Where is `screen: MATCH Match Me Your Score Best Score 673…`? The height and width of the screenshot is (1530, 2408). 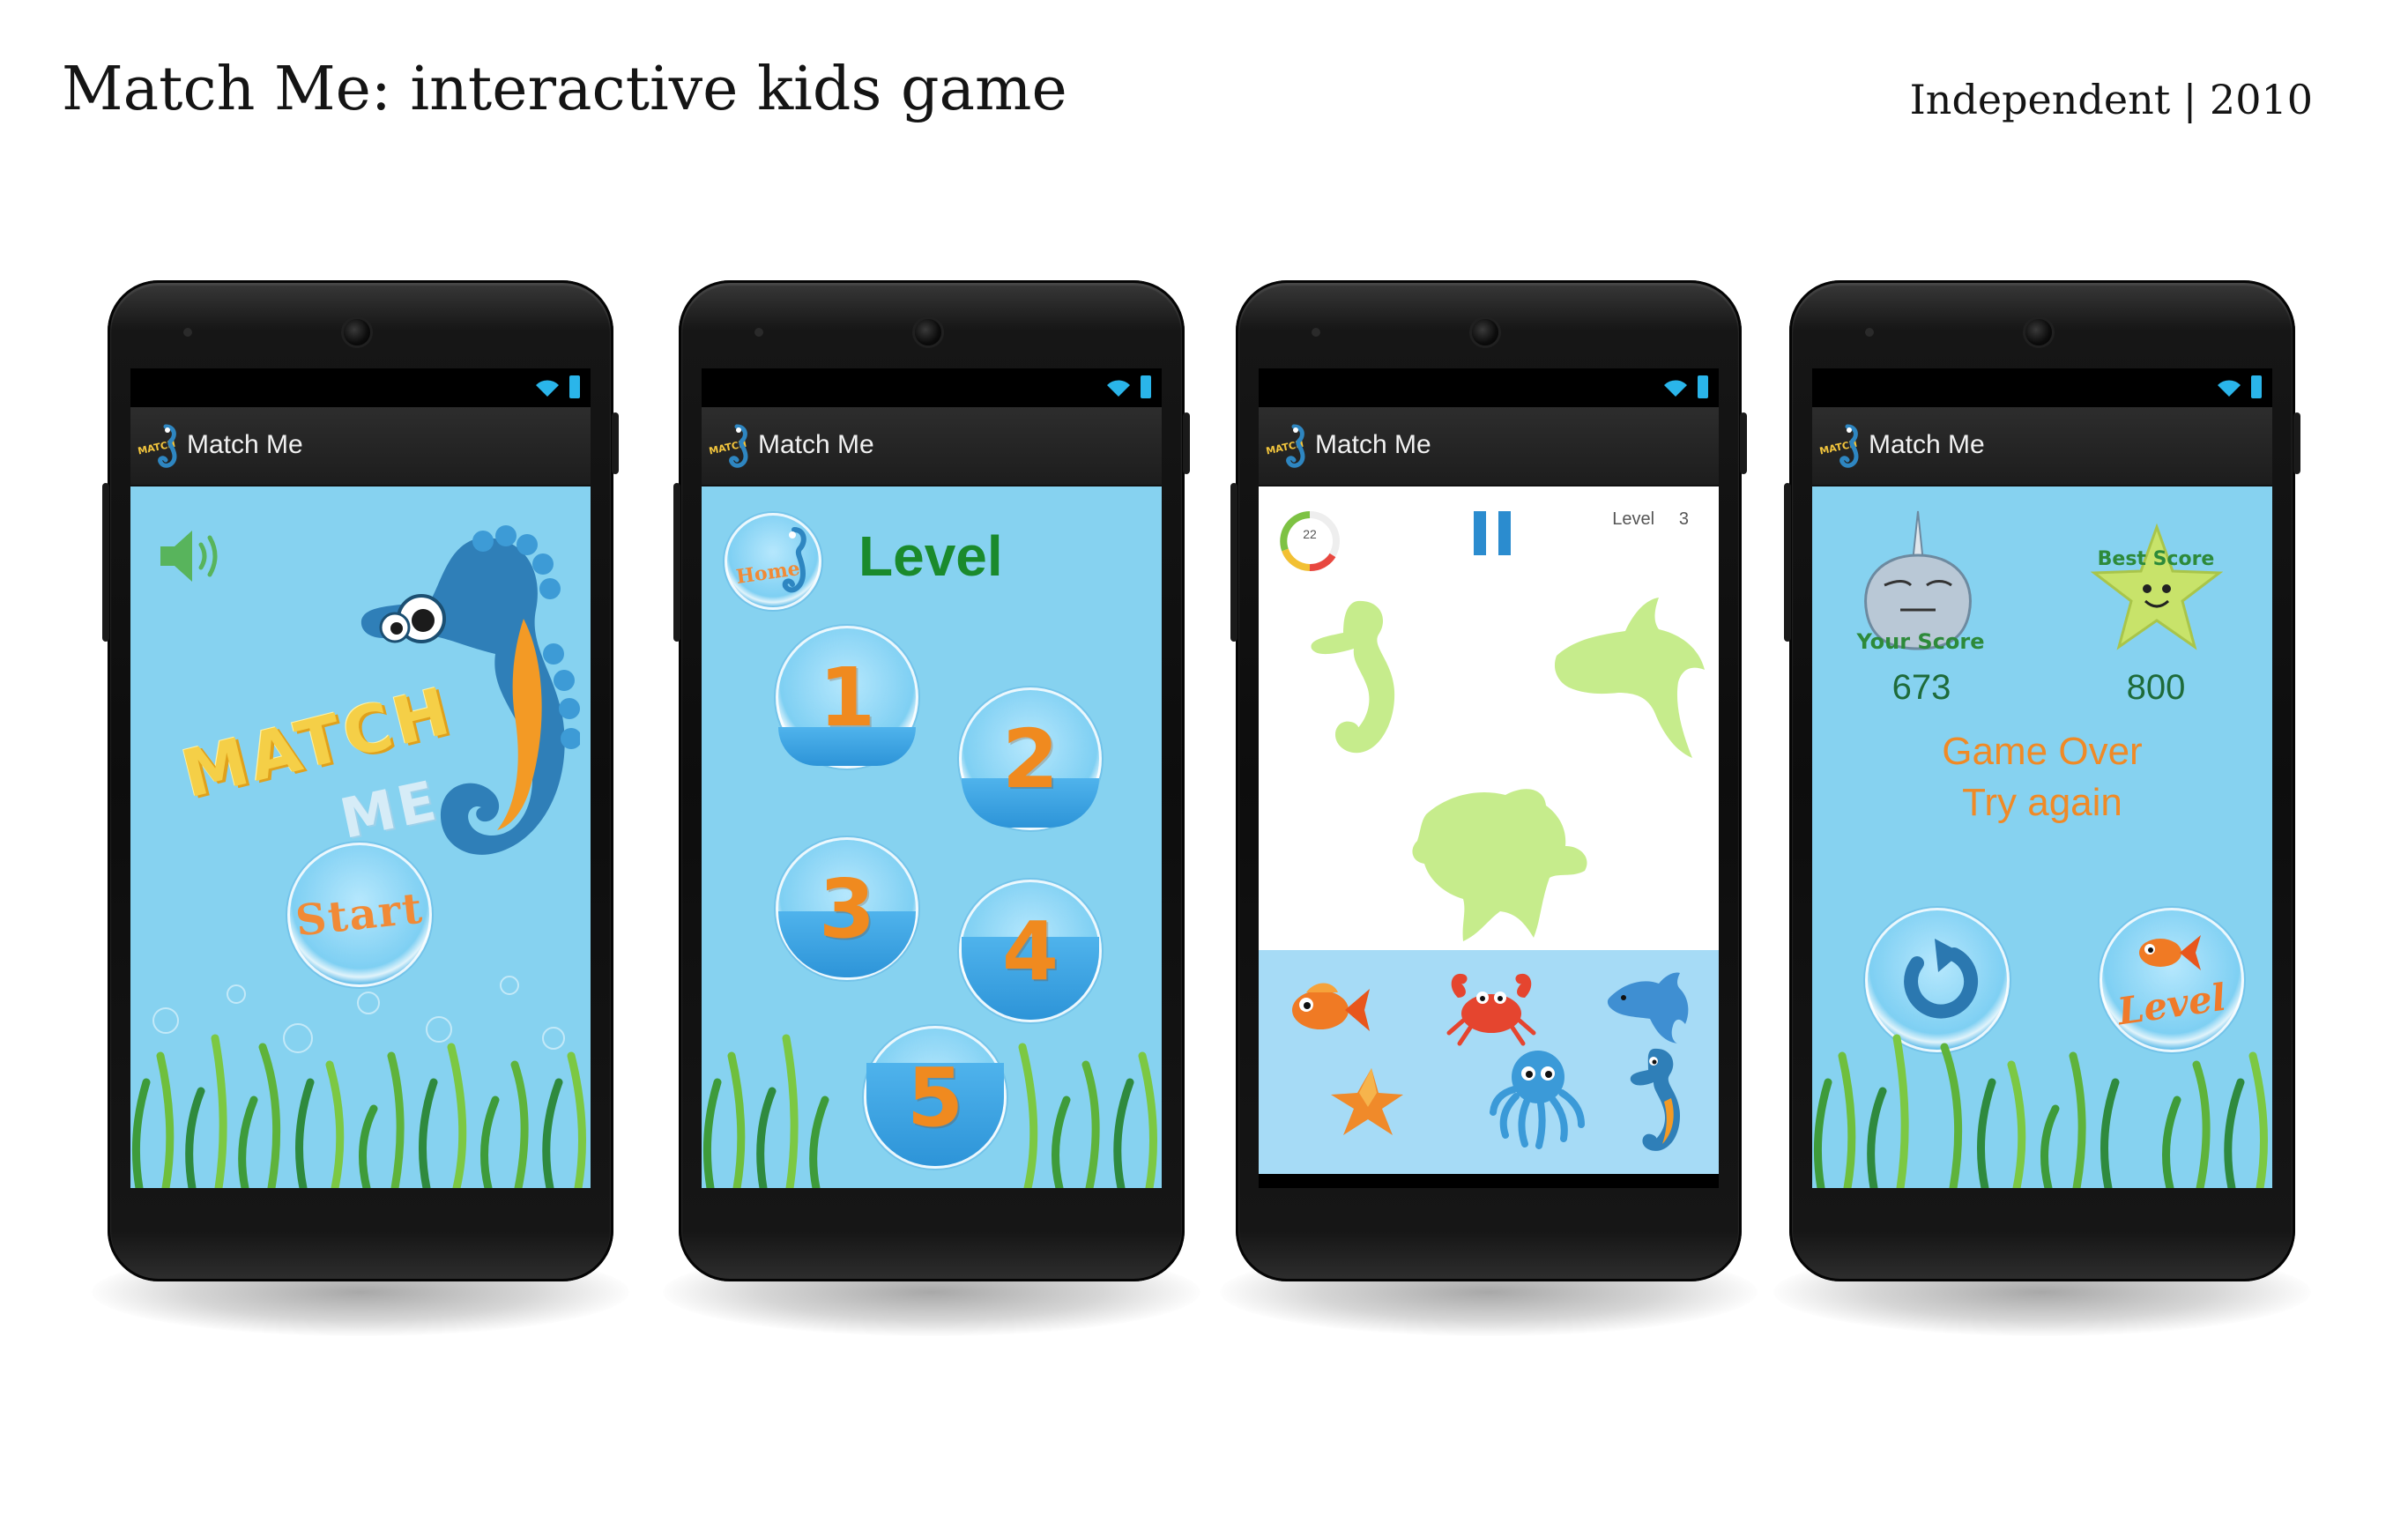 screen: MATCH Match Me Your Score Best Score 673… is located at coordinates (2042, 778).